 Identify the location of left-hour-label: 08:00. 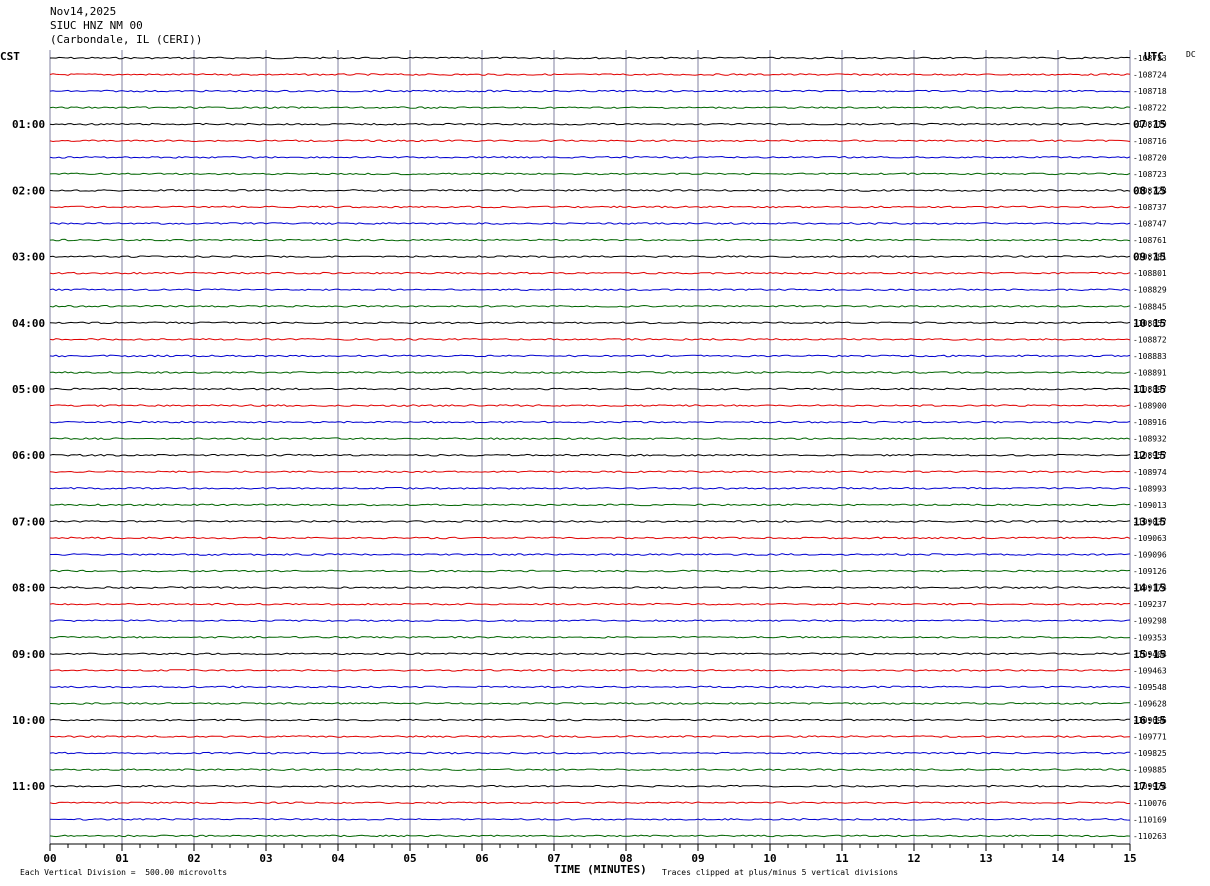
(28, 588).